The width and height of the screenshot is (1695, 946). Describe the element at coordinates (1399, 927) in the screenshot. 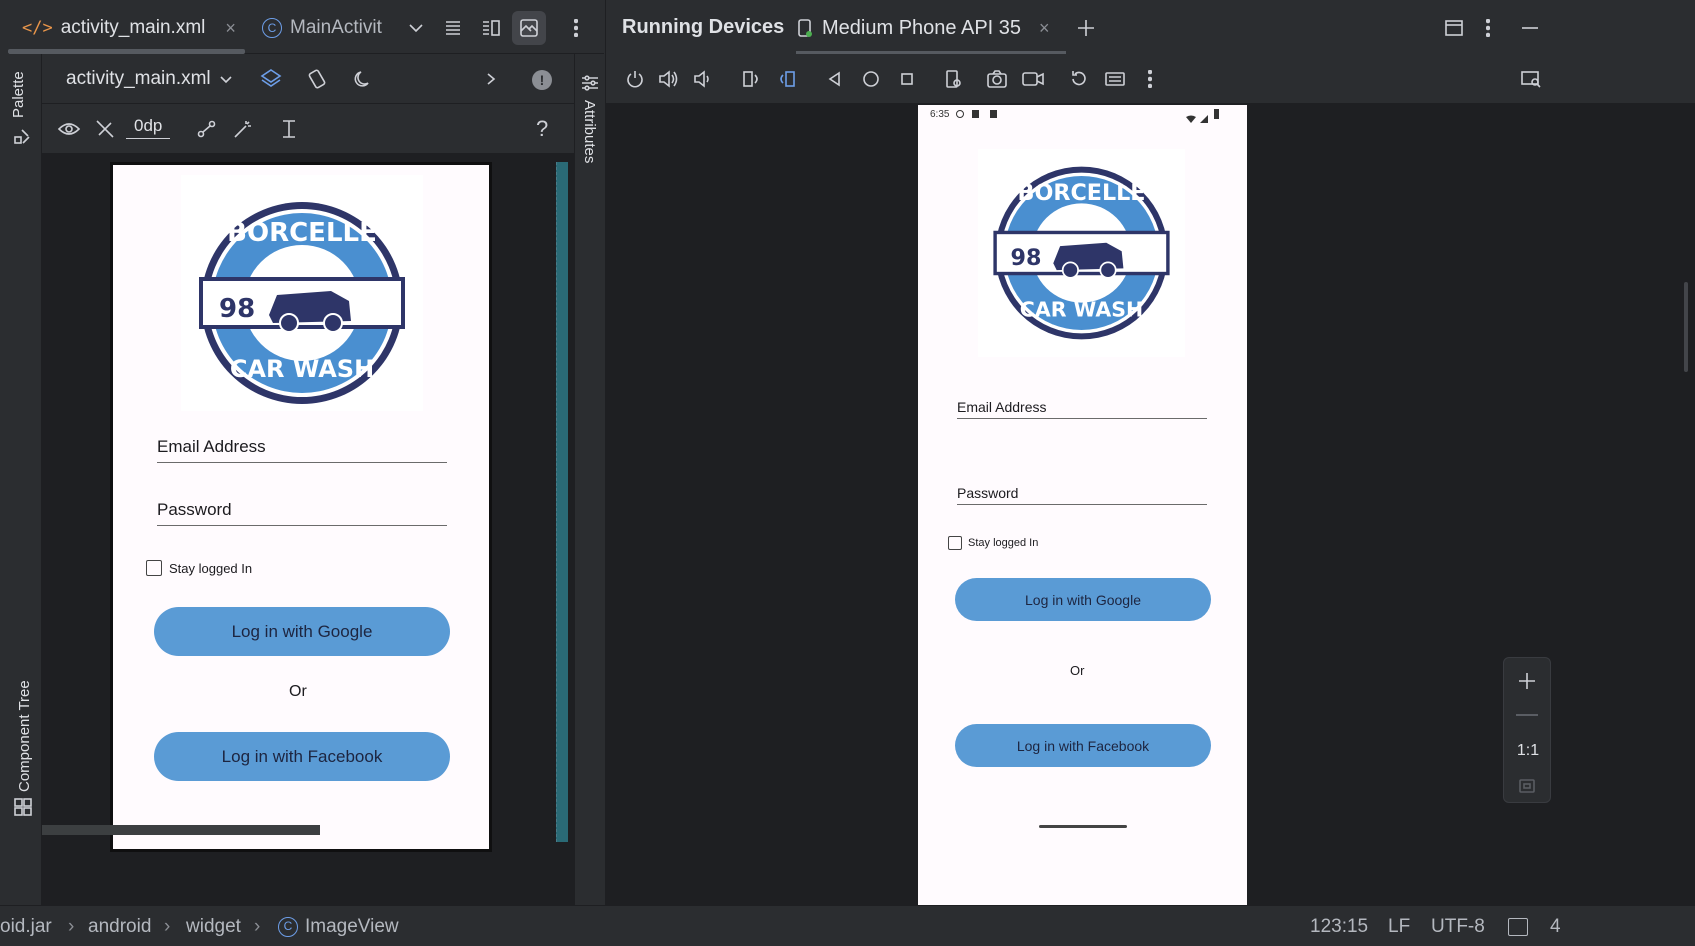

I see `line-ending: LF` at that location.